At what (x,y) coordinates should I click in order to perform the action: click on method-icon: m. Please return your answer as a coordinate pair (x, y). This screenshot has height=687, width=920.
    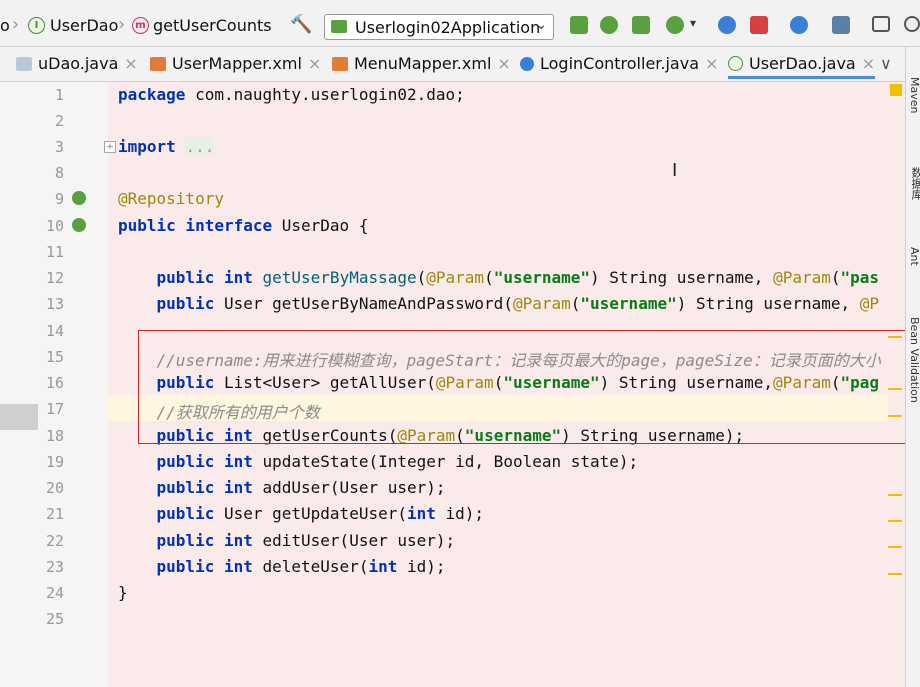
    Looking at the image, I should click on (140, 25).